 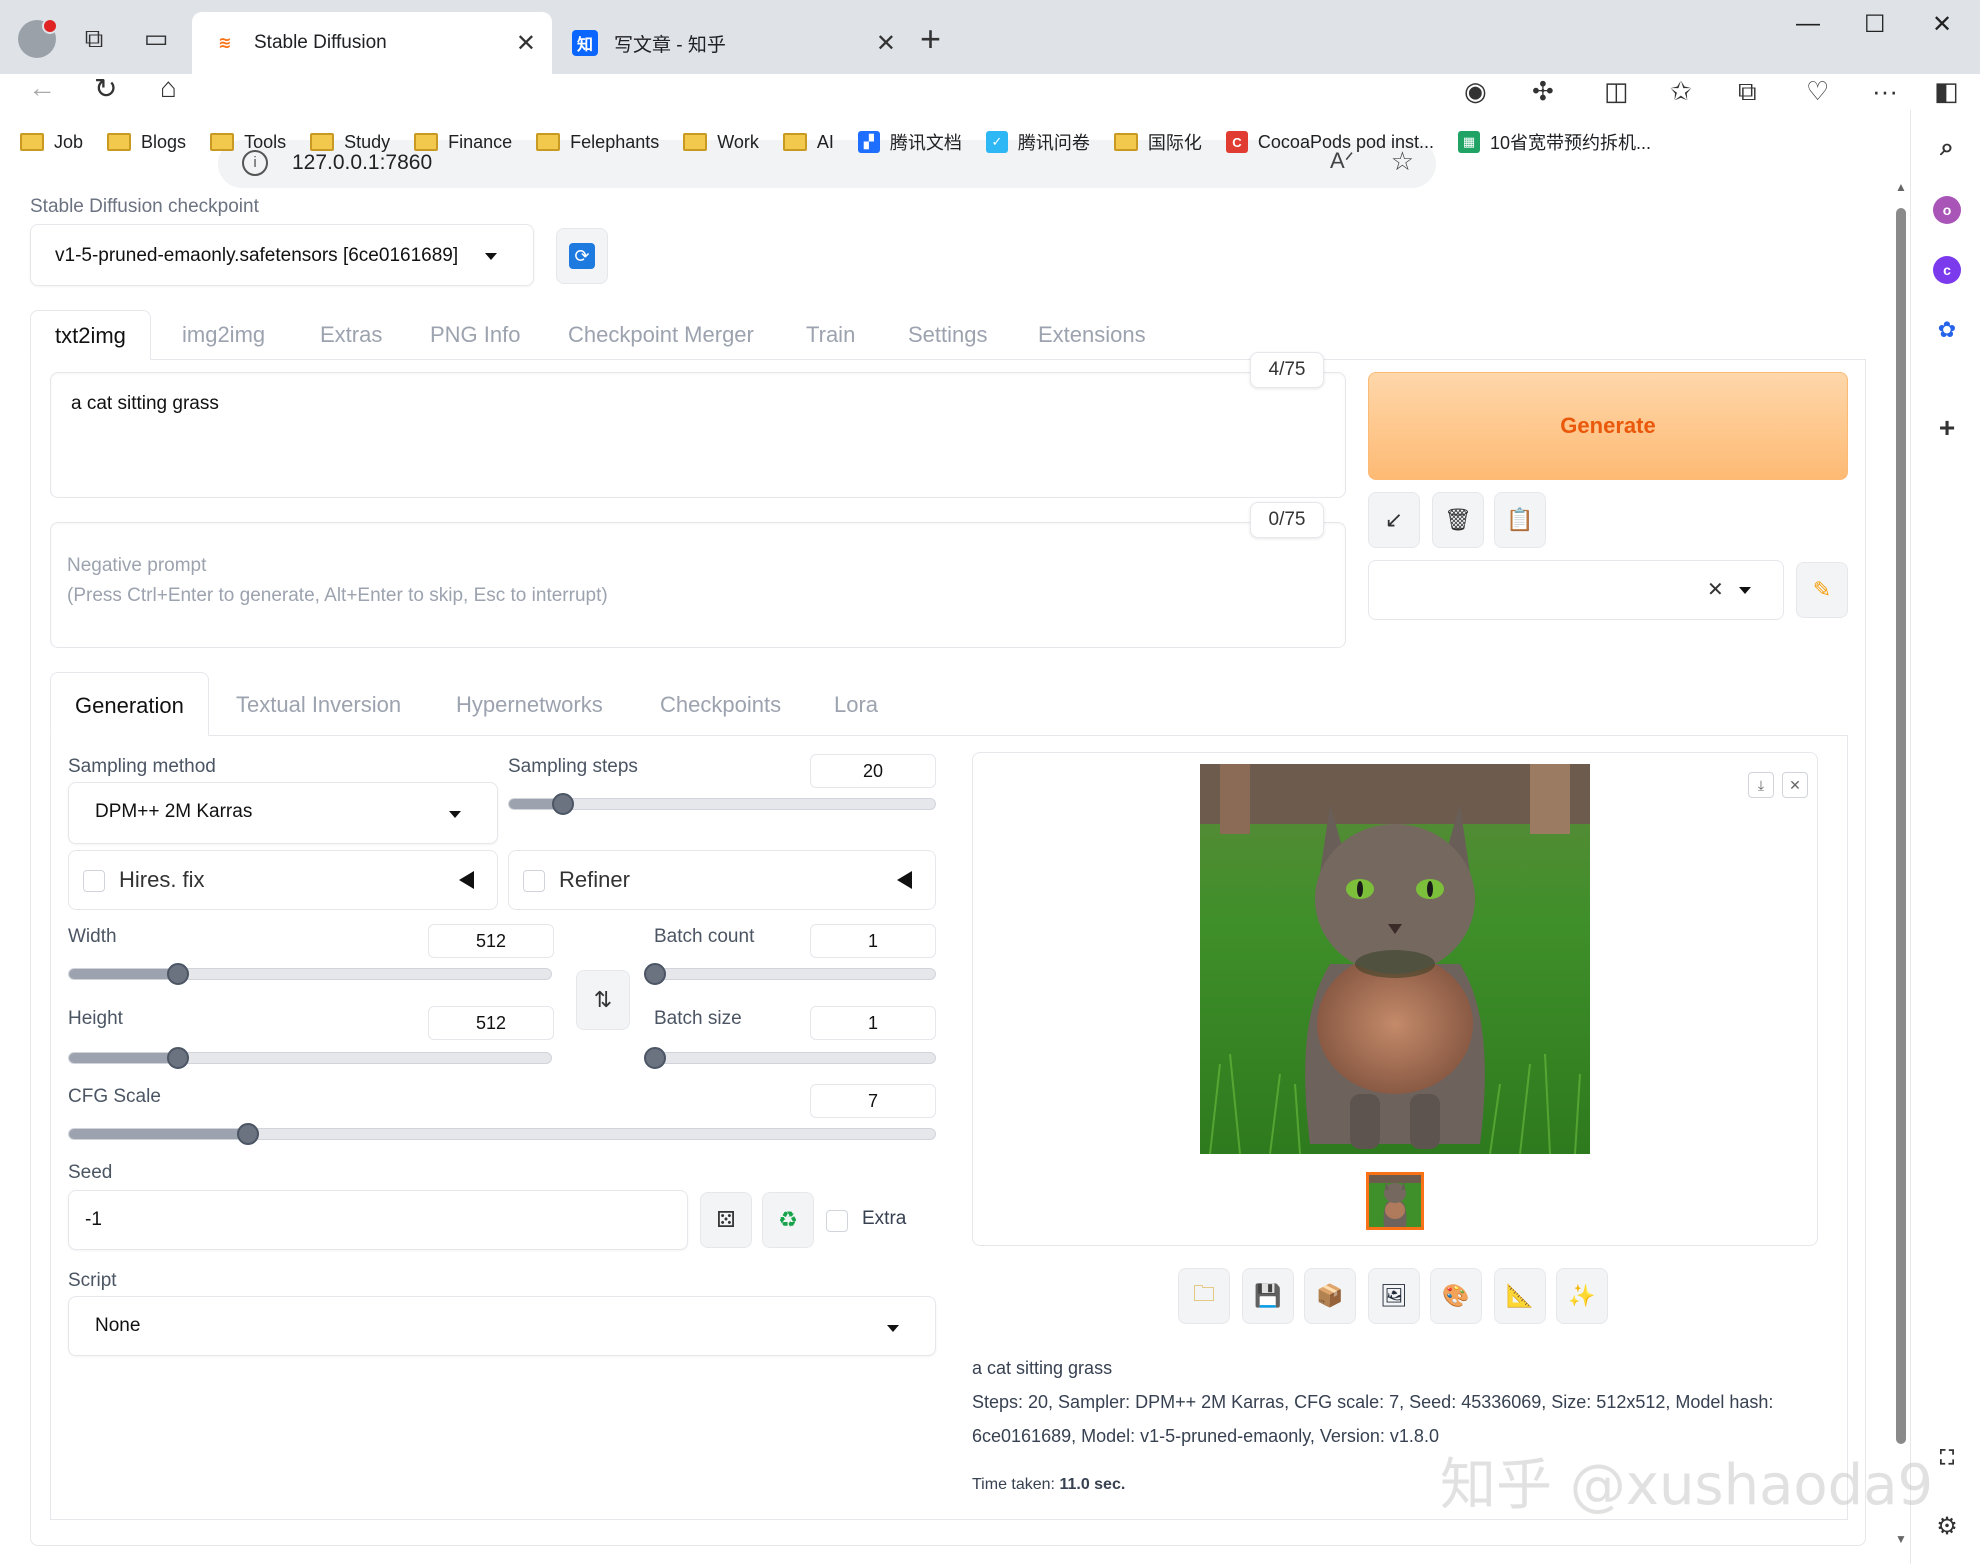 What do you see at coordinates (1817, 91) in the screenshot?
I see `browser-essentials-icon: ♡` at bounding box center [1817, 91].